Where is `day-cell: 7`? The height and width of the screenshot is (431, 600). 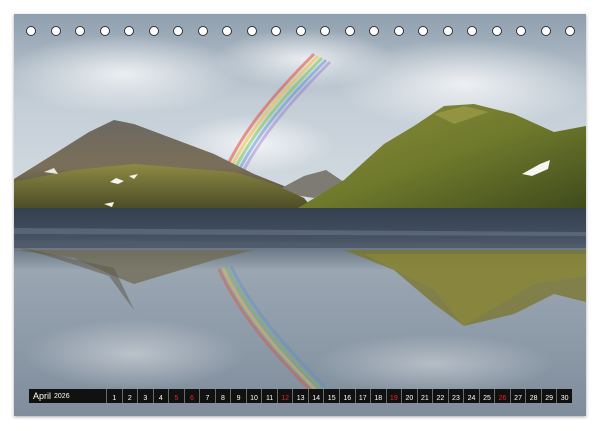
day-cell: 7 is located at coordinates (207, 396).